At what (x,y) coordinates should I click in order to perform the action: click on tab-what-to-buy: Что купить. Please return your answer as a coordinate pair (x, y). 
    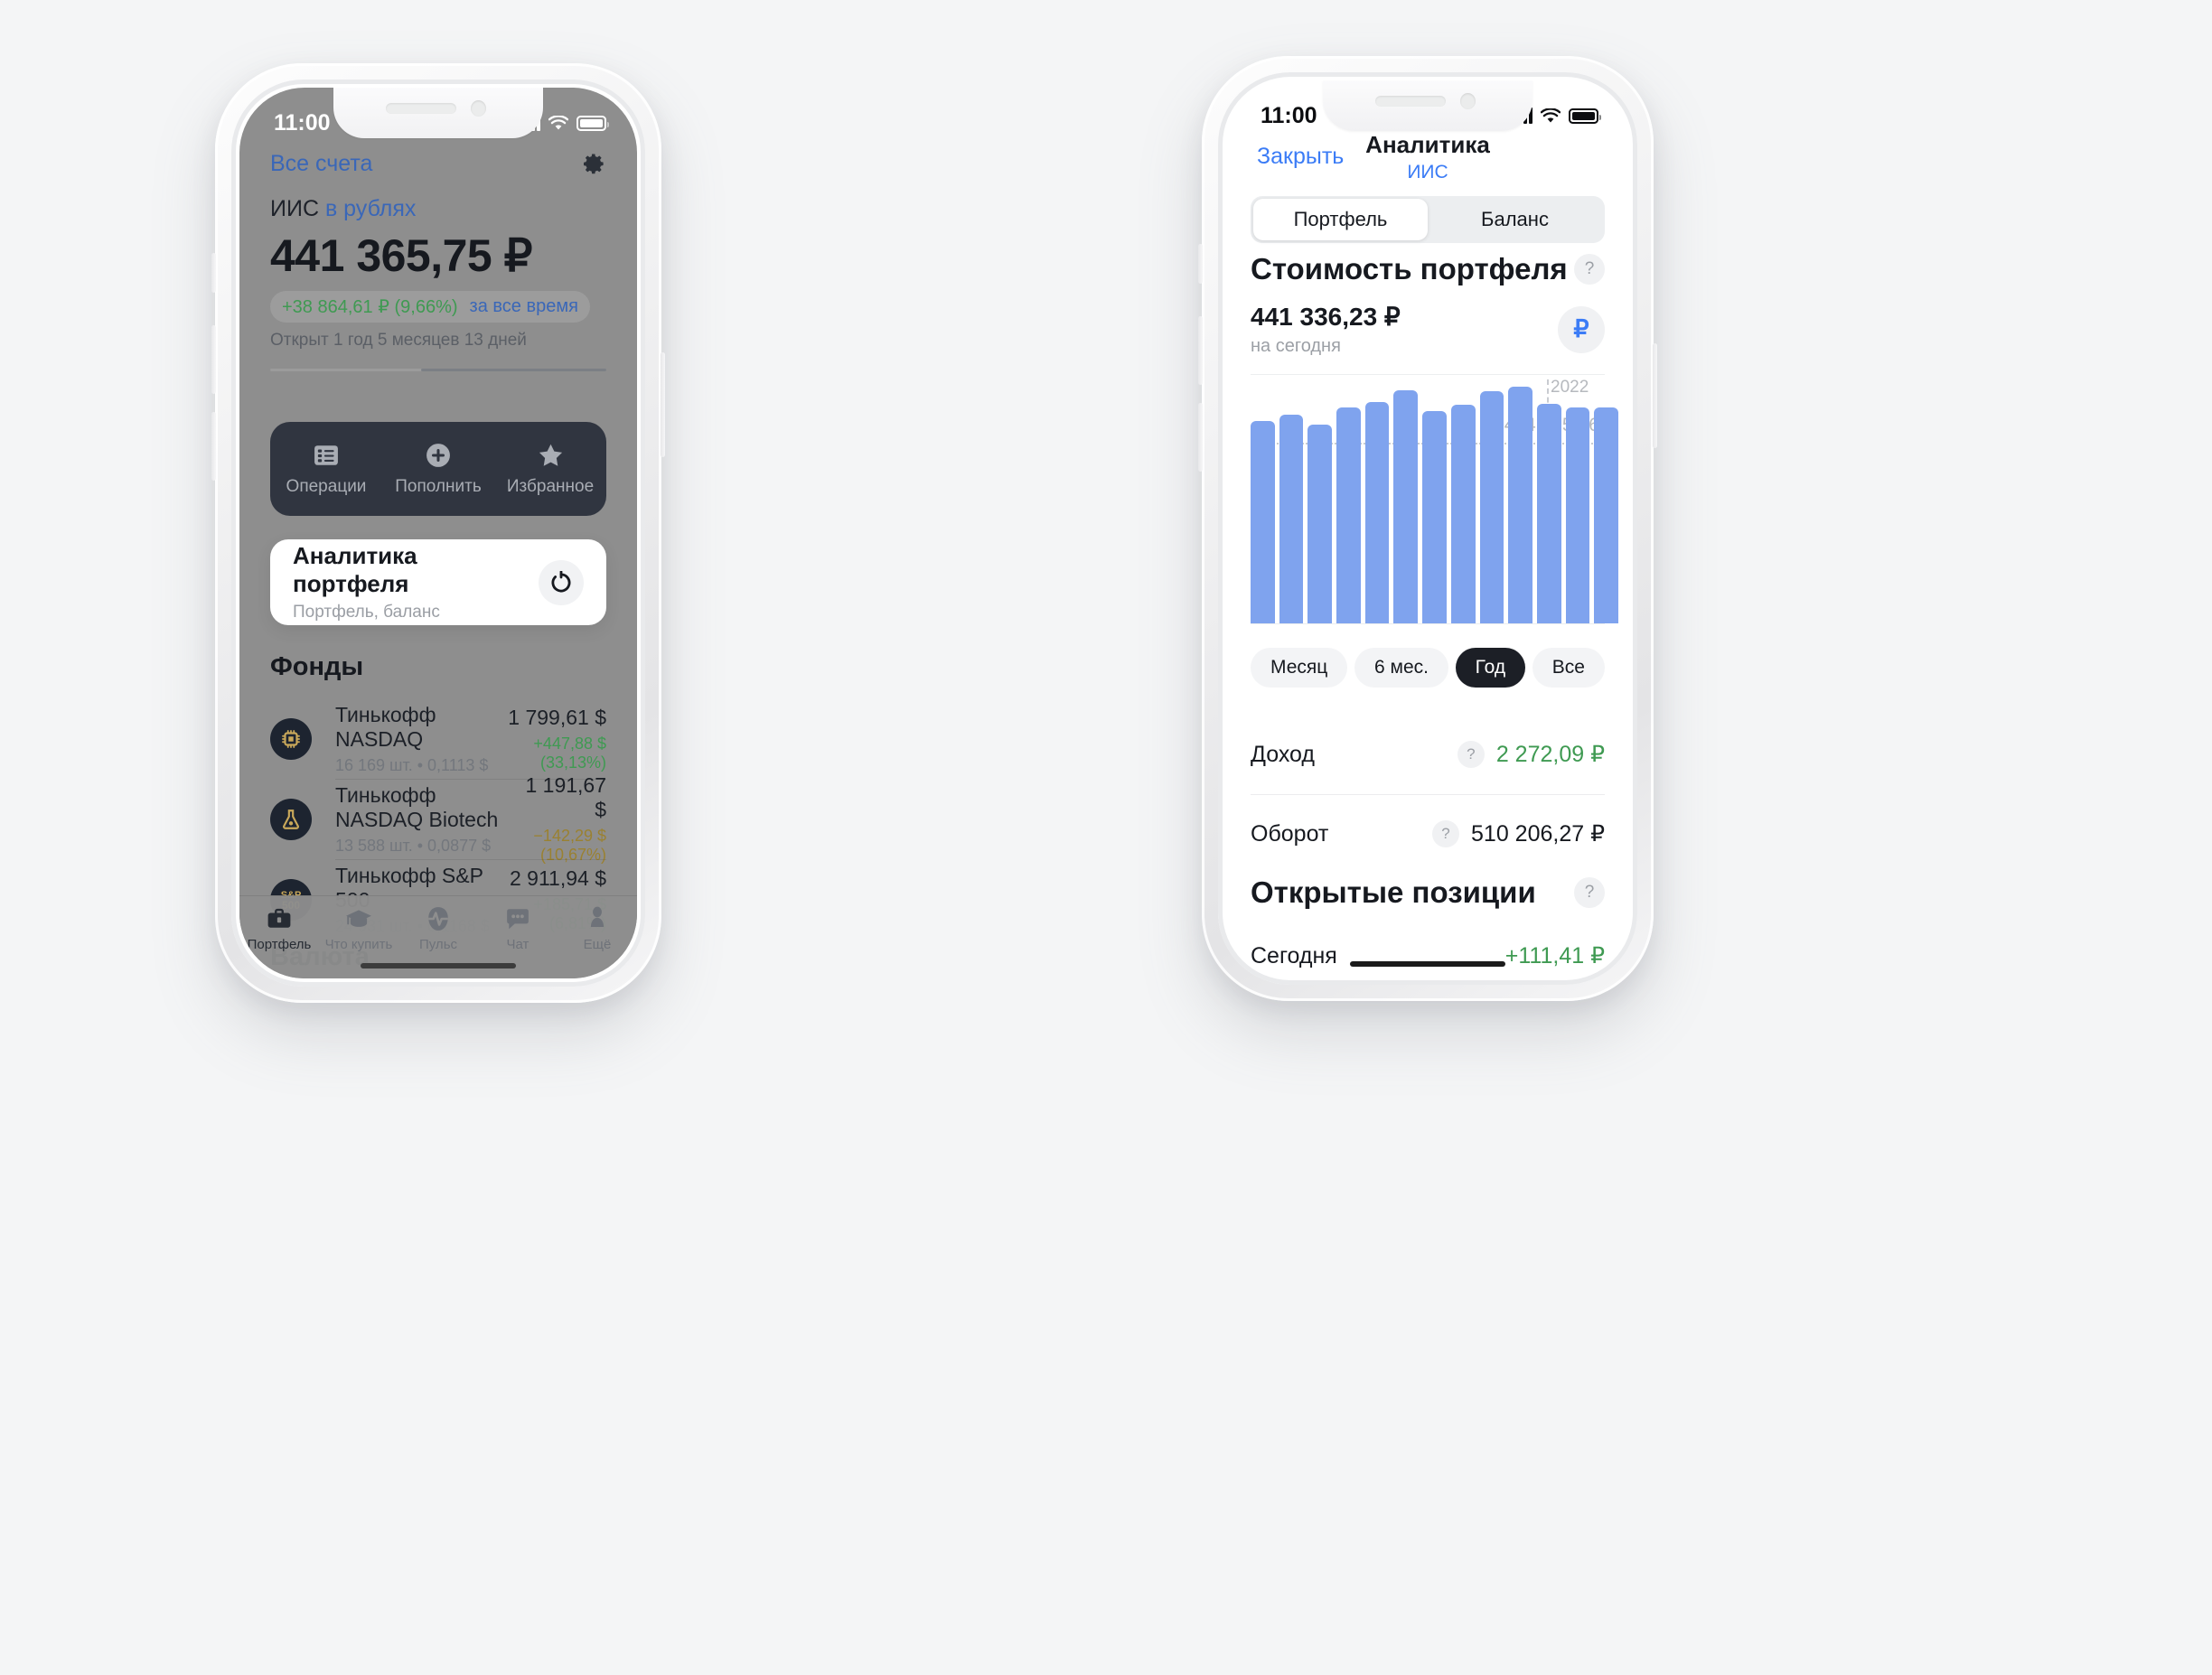
    Looking at the image, I should click on (358, 928).